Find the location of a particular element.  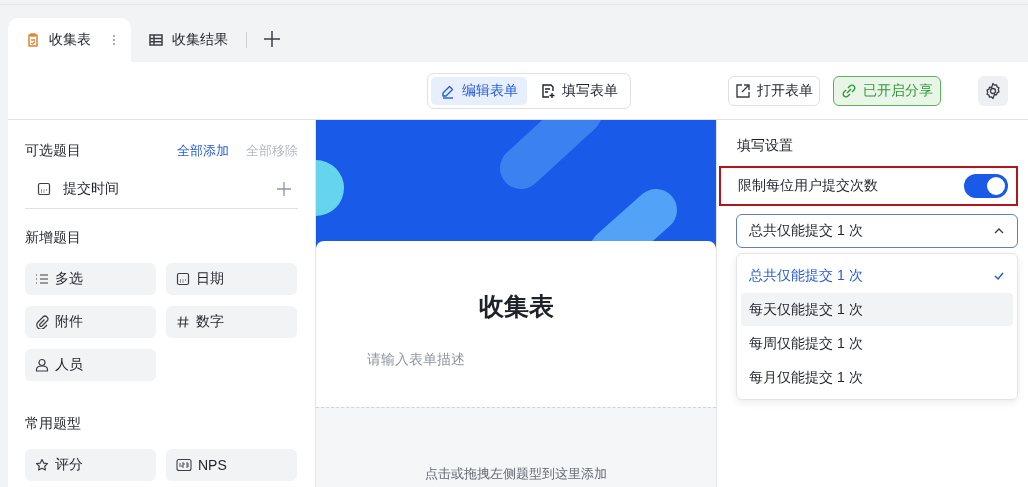

dropdown: 总共仅能提交 1 次 is located at coordinates (877, 231).